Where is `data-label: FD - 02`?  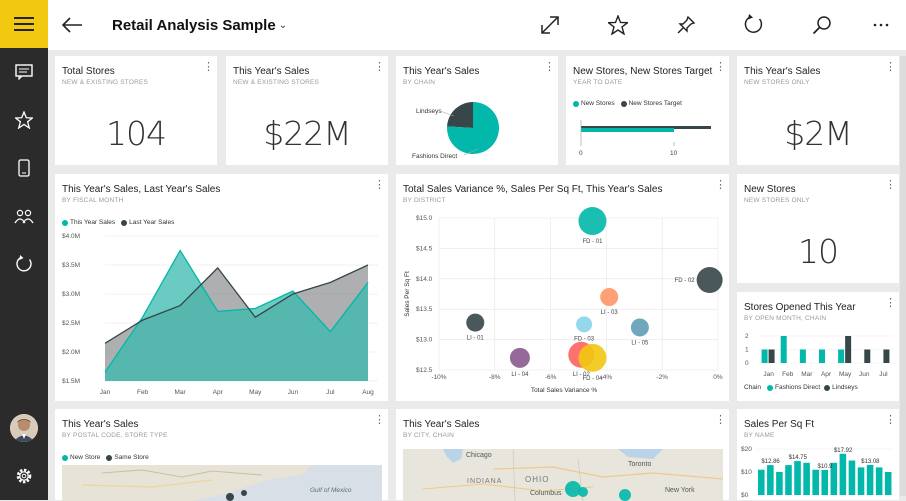
data-label: FD - 02 is located at coordinates (685, 281).